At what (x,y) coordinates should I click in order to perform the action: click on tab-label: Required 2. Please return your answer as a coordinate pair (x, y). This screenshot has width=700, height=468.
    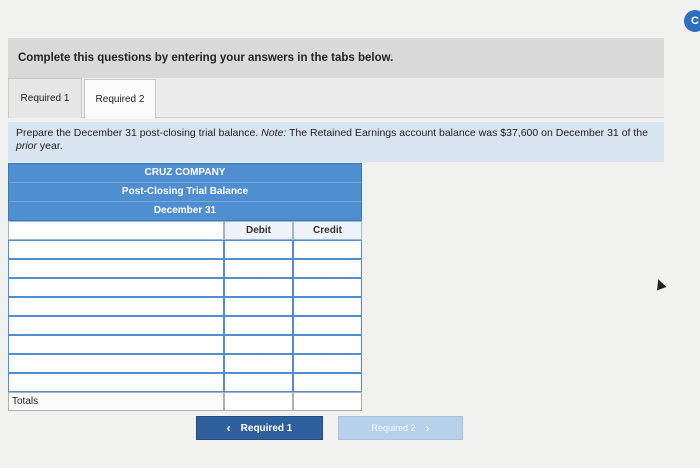
    Looking at the image, I should click on (120, 99).